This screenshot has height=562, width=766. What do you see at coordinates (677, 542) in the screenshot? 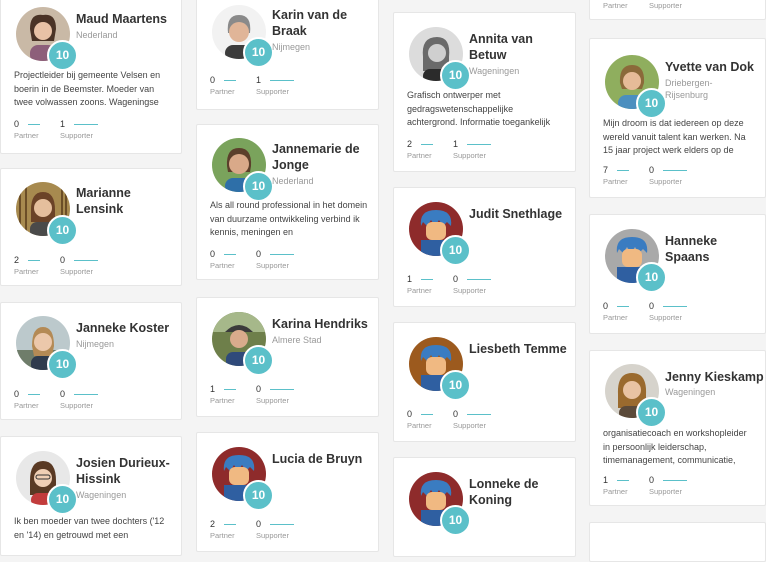
I see `member-card` at bounding box center [677, 542].